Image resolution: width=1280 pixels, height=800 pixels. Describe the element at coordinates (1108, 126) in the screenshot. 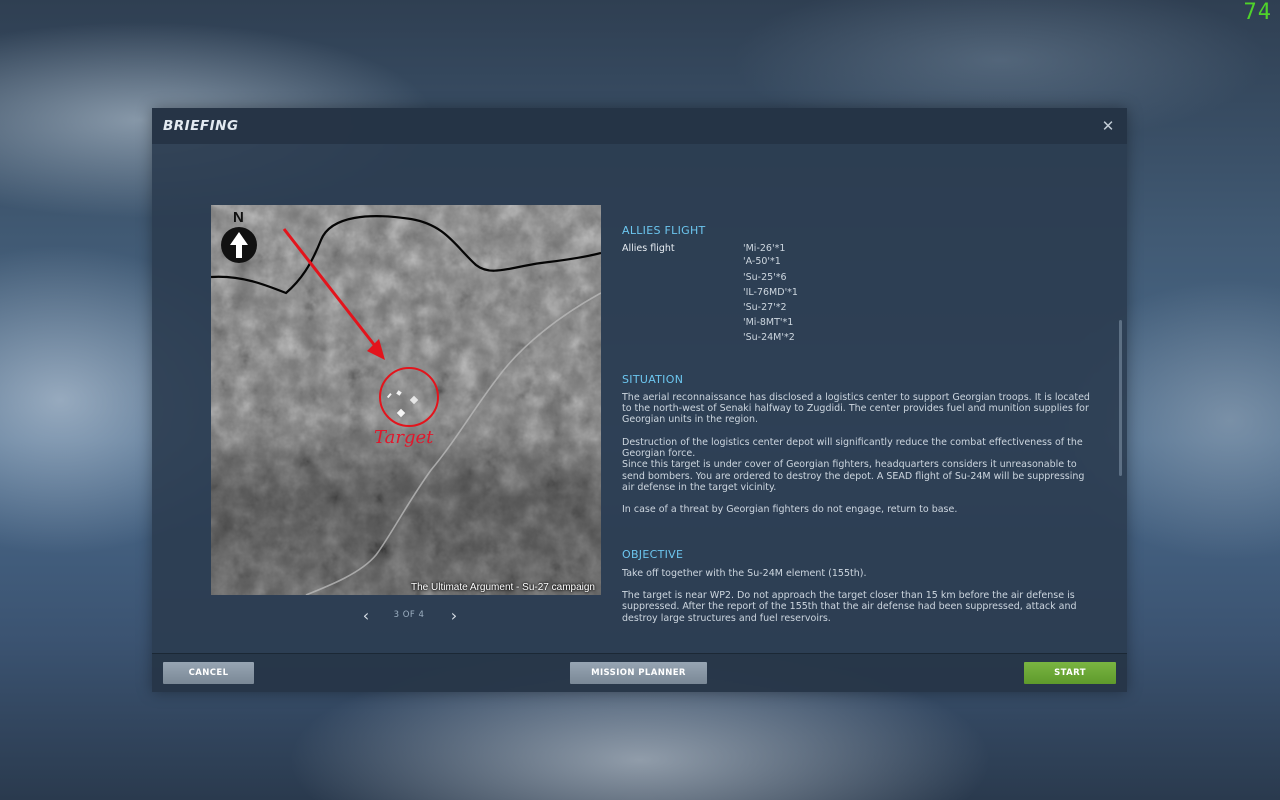

I see `close-icon: ✕` at that location.